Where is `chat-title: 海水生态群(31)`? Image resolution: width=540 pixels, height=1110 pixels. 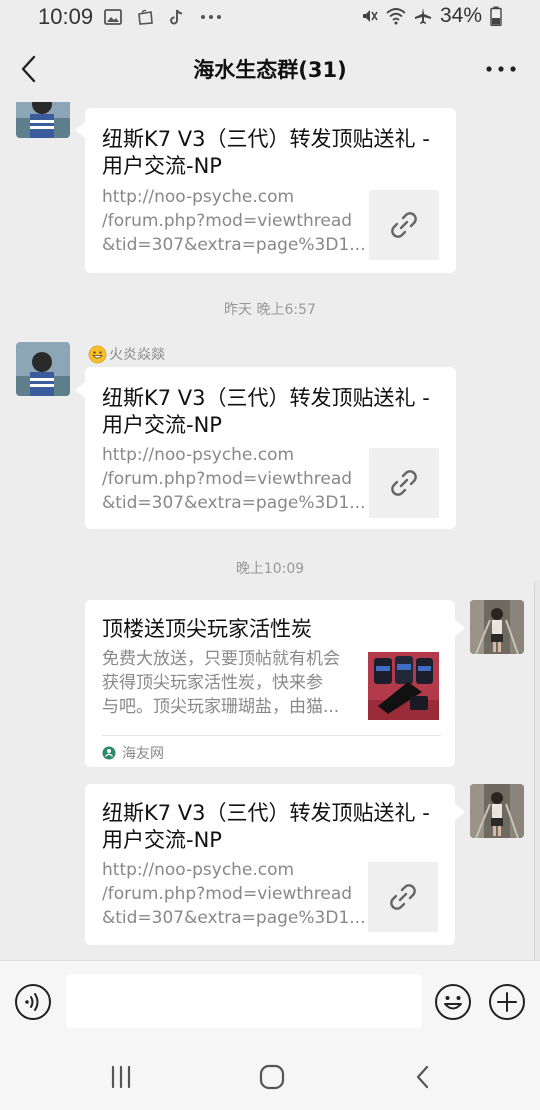
chat-title: 海水生态群(31) is located at coordinates (270, 70).